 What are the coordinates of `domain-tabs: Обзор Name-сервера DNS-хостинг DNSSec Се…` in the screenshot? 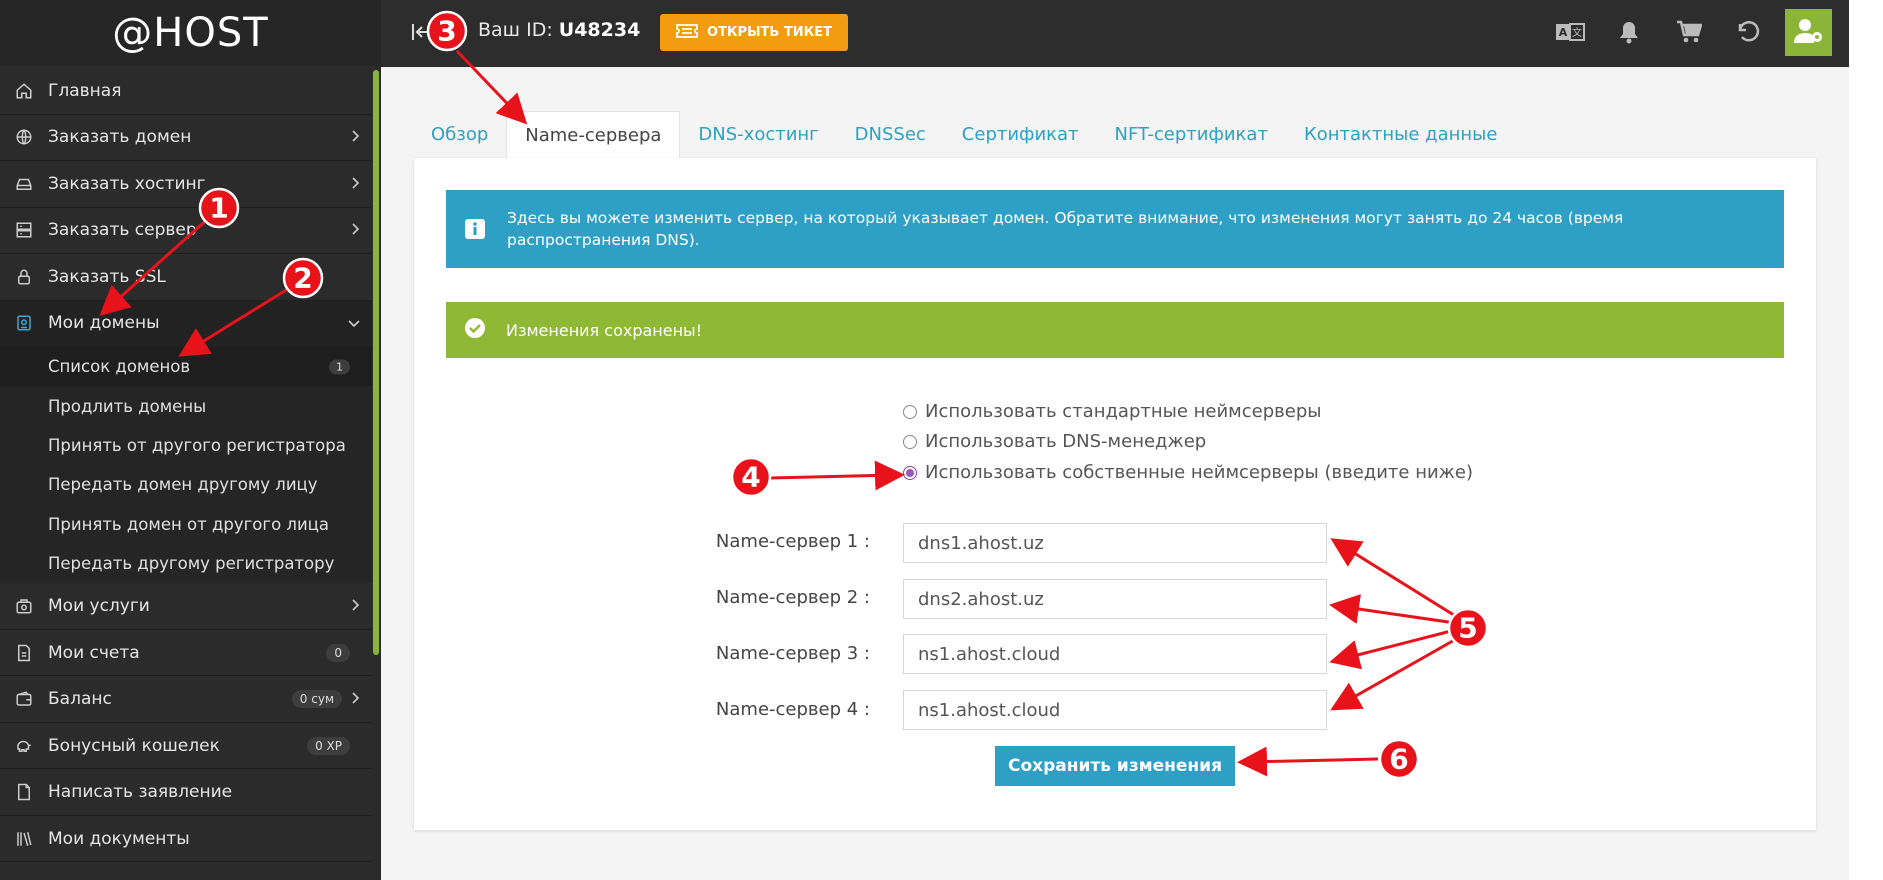 It's located at (964, 134).